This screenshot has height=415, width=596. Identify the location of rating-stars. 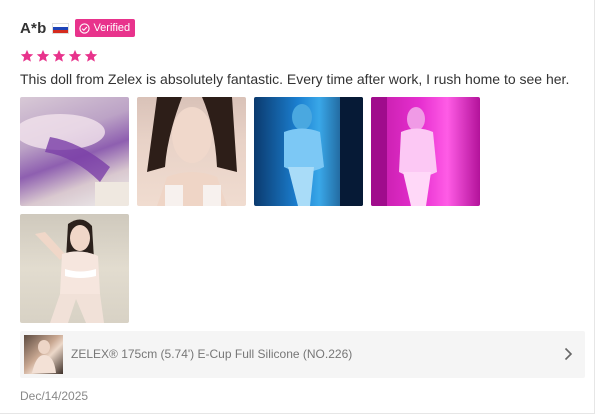
(59, 56).